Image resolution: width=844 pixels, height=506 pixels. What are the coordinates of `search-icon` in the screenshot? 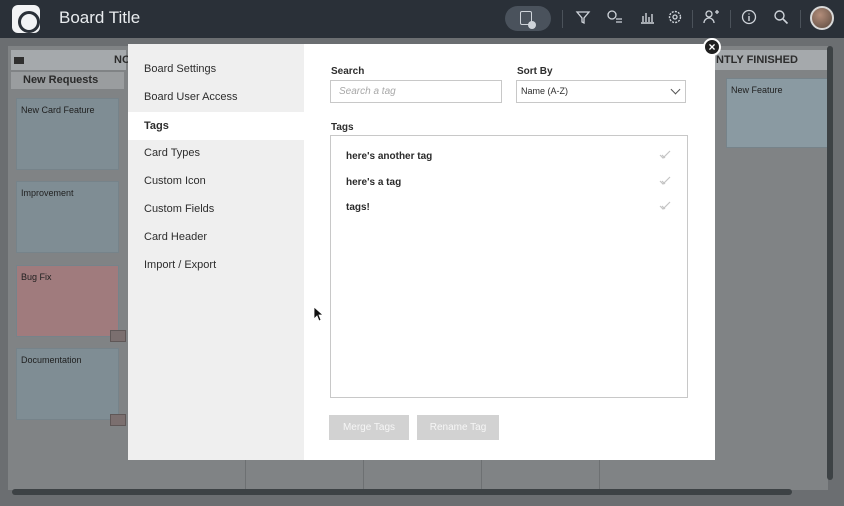 It's located at (781, 18).